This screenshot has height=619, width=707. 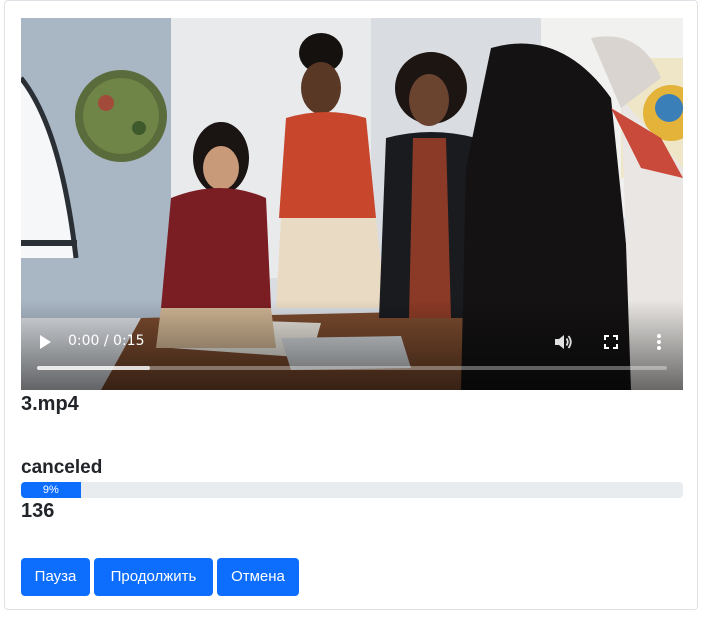 I want to click on resume-button: Продолжить, so click(x=153, y=577).